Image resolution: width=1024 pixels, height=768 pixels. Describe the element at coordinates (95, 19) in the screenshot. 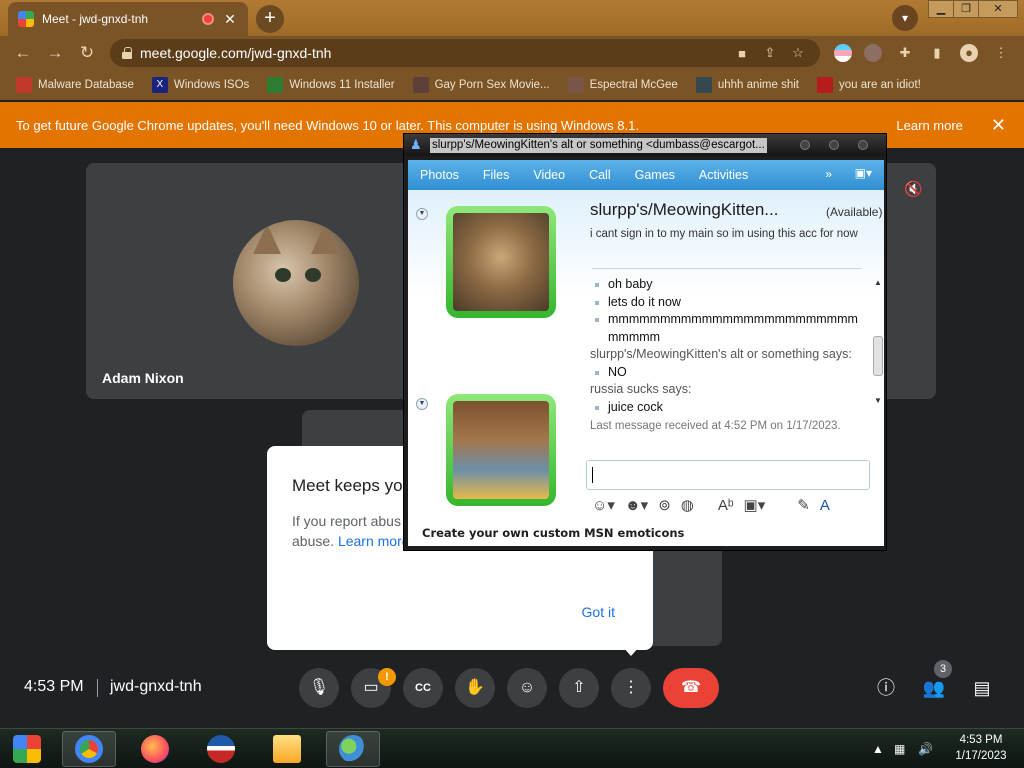

I see `tab-title: Meet - jwd-gnxd-tnh` at that location.